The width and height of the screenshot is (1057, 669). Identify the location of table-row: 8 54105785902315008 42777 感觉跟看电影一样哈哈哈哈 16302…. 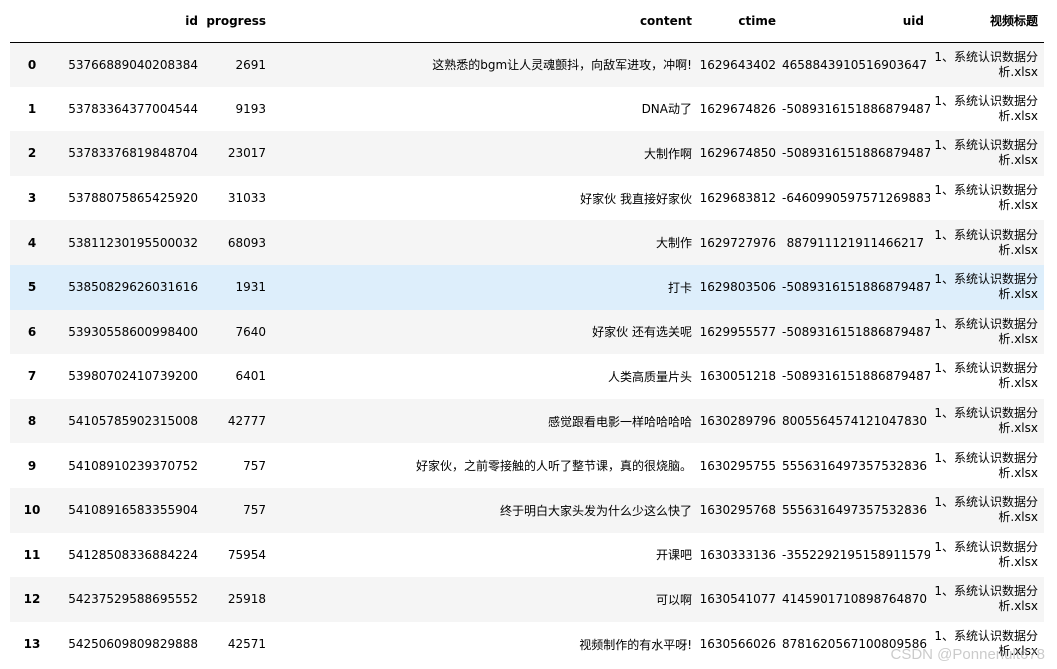
(527, 421).